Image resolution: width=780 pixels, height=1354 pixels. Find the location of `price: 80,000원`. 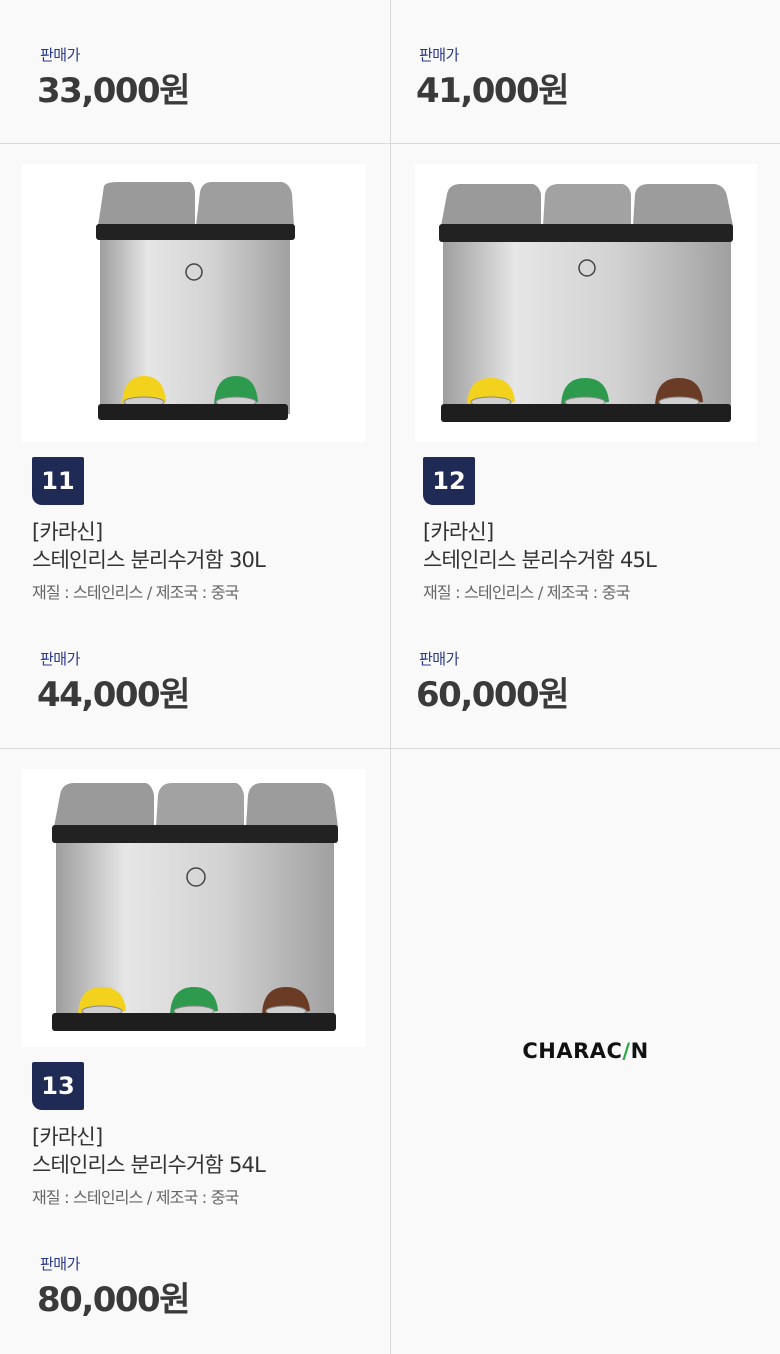

price: 80,000원 is located at coordinates (113, 1300).